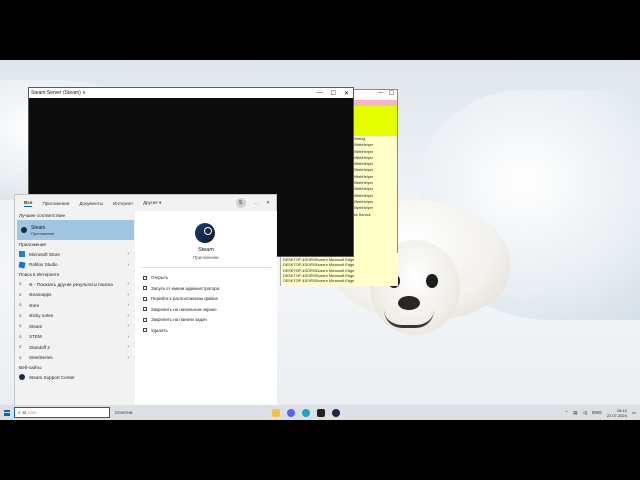 This screenshot has width=640, height=480. I want to click on list-item-label: Roblox Studio, so click(43, 265).